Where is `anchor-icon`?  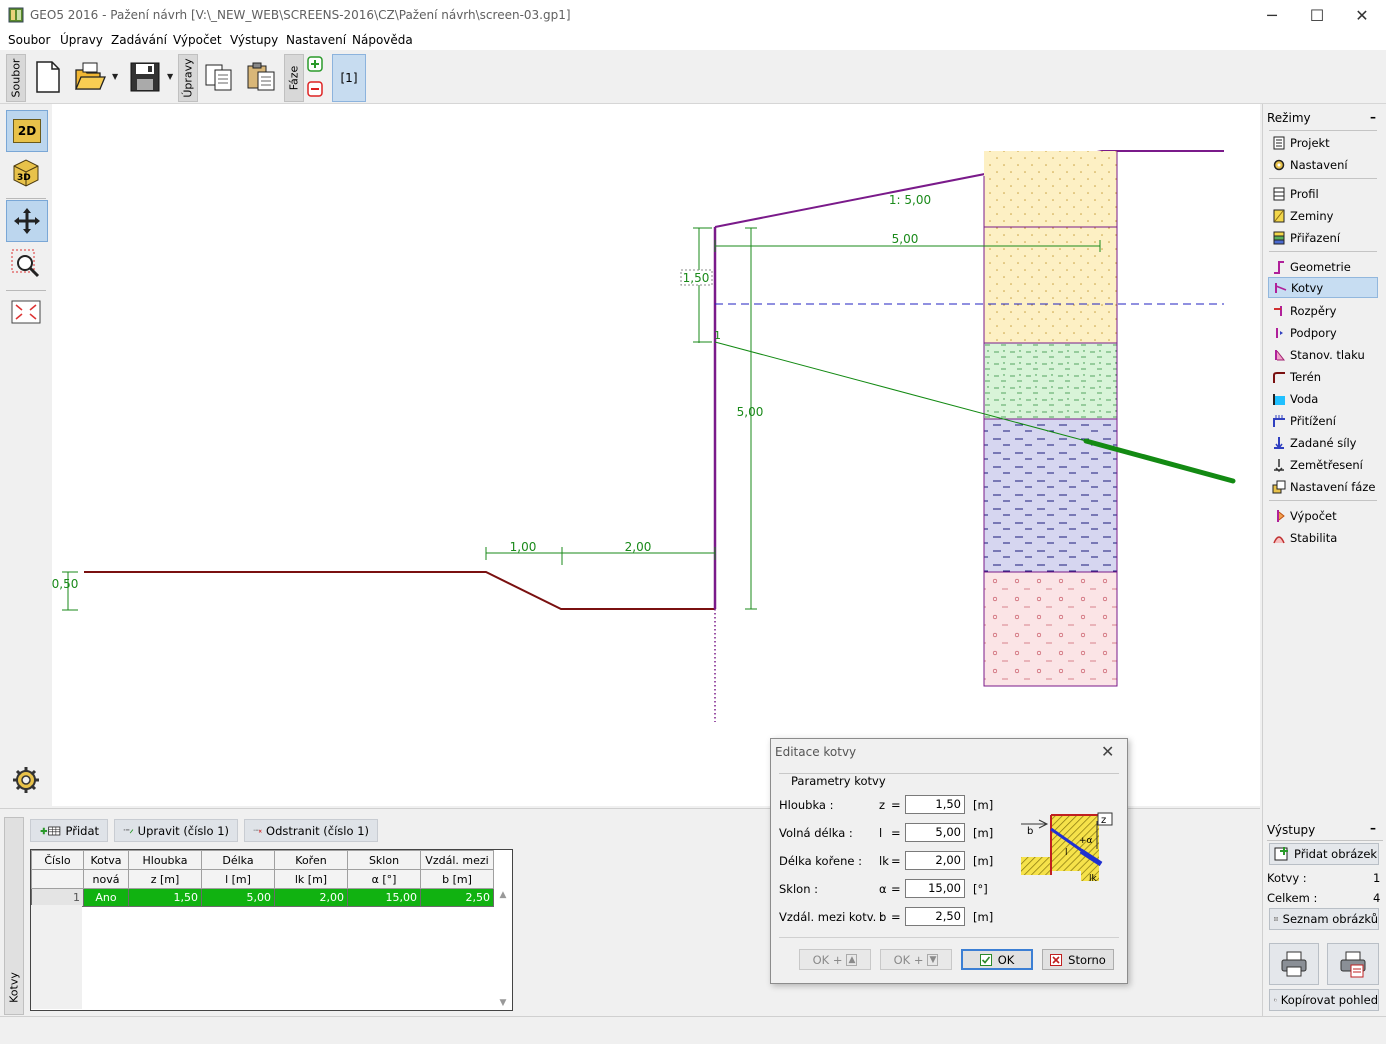
anchor-icon is located at coordinates (1281, 287).